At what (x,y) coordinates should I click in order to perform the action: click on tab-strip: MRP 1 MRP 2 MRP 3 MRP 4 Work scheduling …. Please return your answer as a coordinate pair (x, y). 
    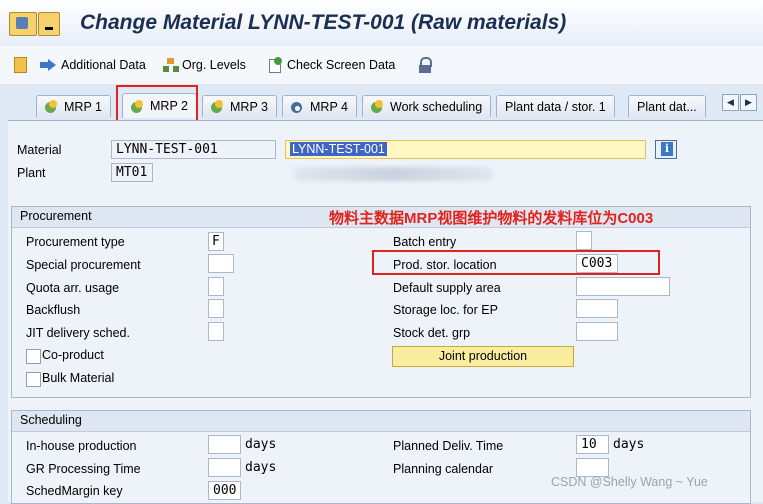
    Looking at the image, I should click on (381, 102).